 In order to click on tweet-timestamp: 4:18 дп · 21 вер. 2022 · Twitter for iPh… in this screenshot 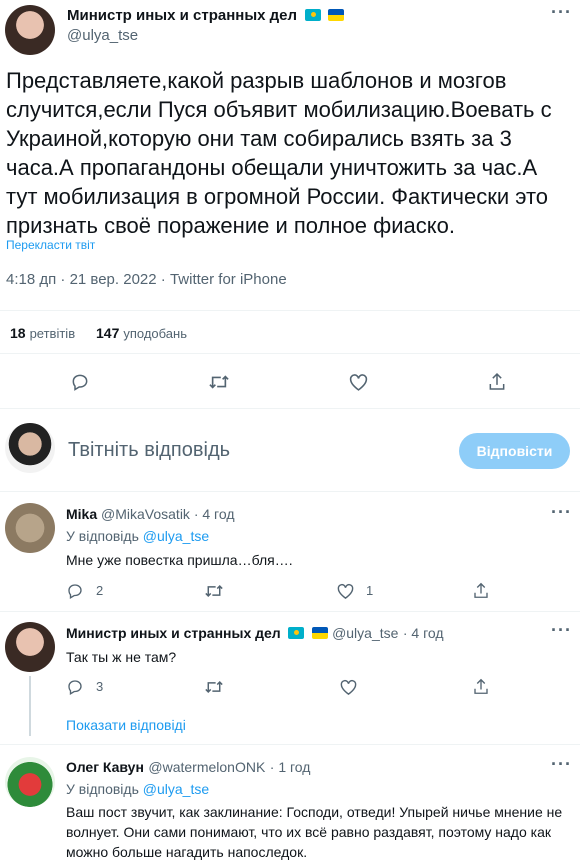, I will do `click(146, 279)`.